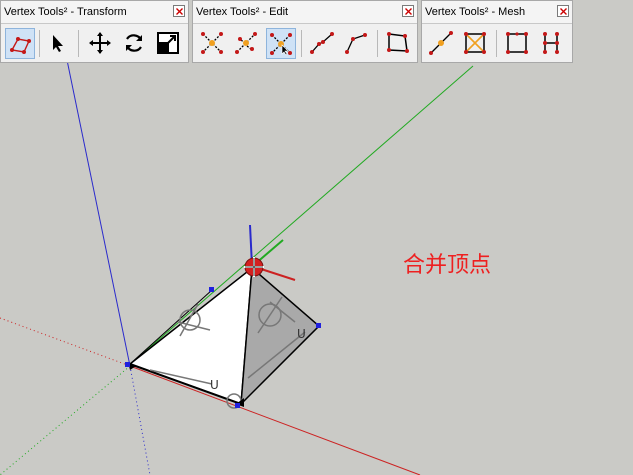 This screenshot has height=475, width=633. I want to click on divide-face-icon, so click(517, 43).